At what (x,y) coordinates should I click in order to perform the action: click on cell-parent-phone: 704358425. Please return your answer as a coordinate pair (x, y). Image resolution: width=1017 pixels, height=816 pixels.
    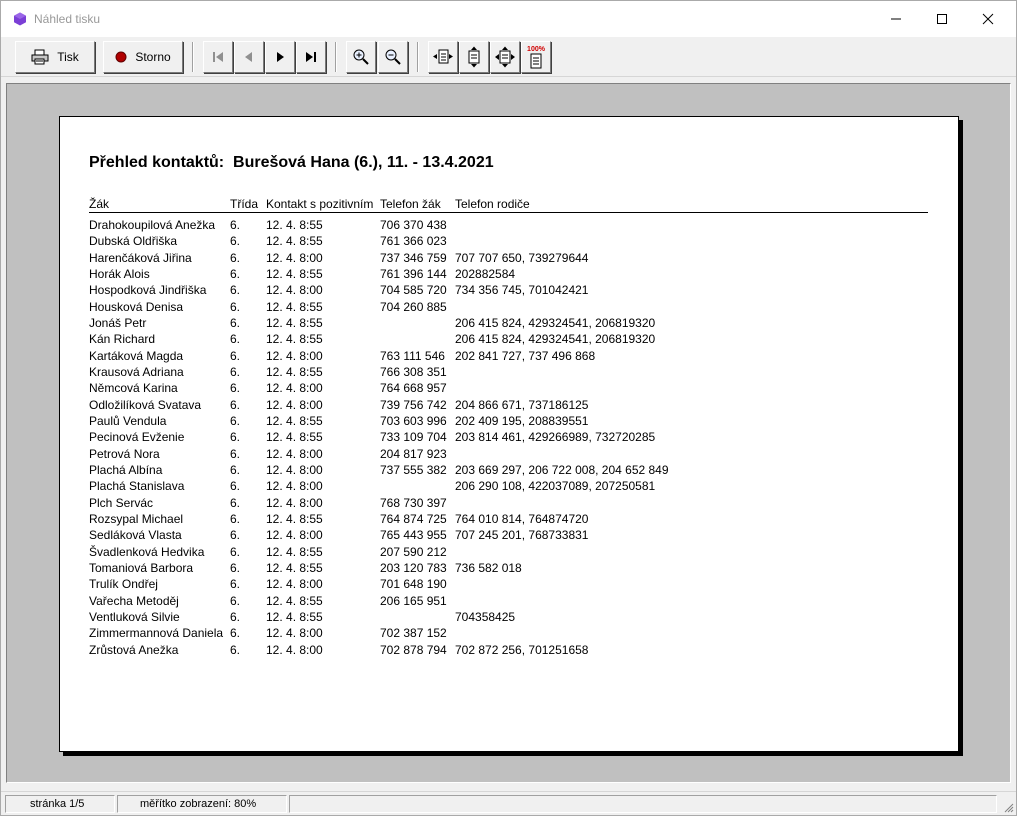
    Looking at the image, I should click on (485, 617).